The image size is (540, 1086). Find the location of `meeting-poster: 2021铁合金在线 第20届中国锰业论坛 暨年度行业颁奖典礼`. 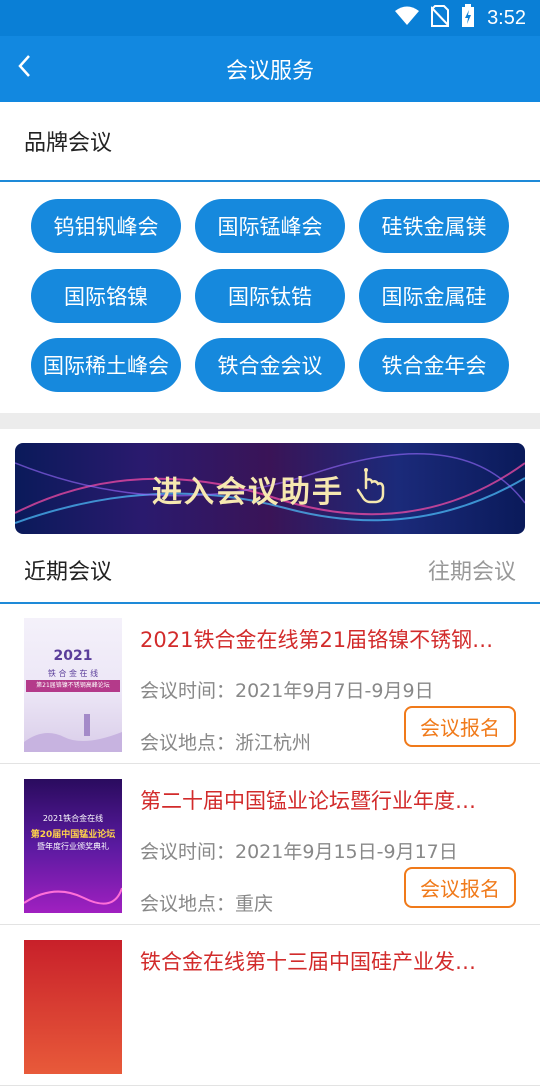

meeting-poster: 2021铁合金在线 第20届中国锰业论坛 暨年度行业颁奖典礼 is located at coordinates (73, 846).